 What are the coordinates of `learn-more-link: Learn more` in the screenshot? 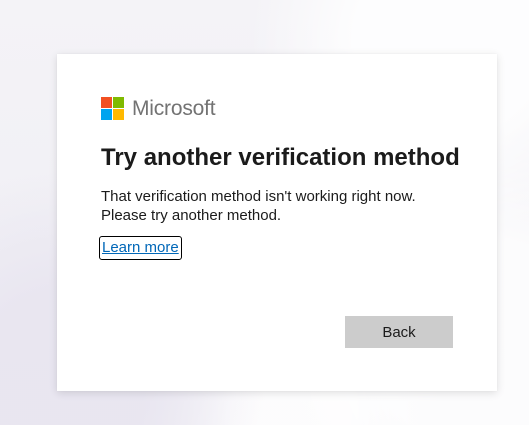 It's located at (140, 248).